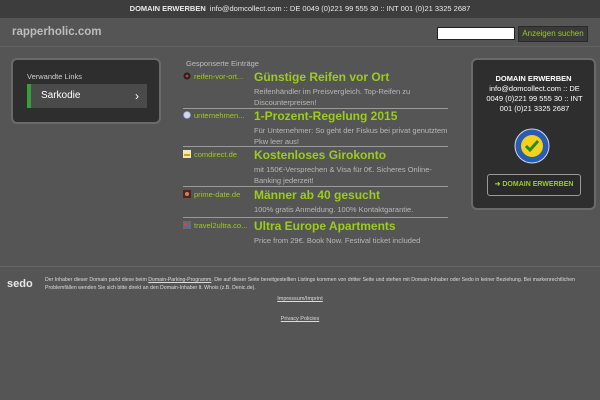 This screenshot has height=400, width=600. I want to click on domain-purchase-panel: DOMAIN ERWERBEN info@domcollect.com :, so click(533, 134).